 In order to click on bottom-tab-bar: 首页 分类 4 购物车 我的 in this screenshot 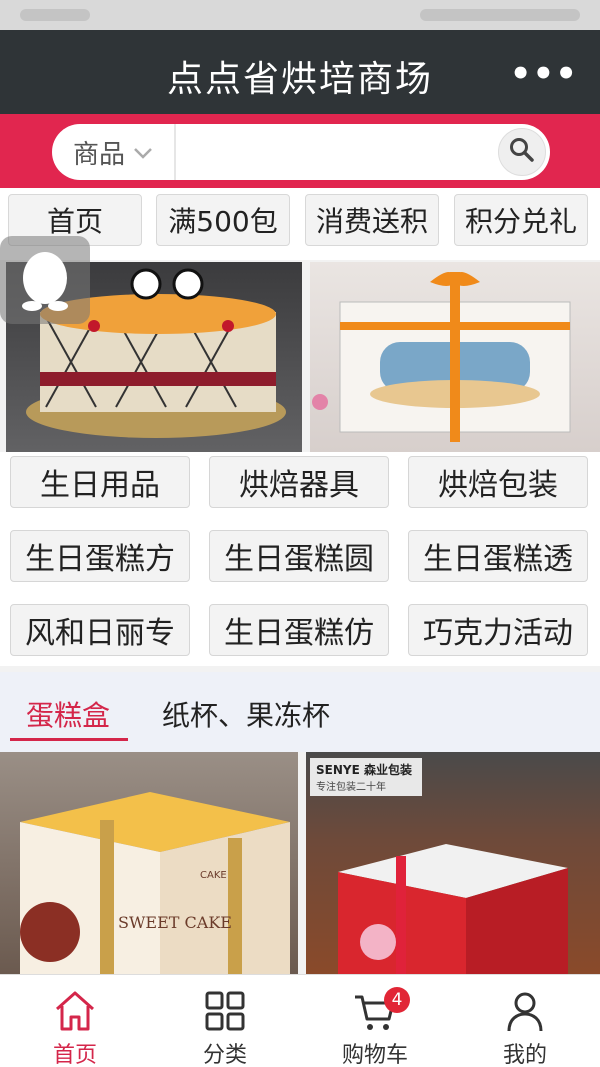, I will do `click(300, 1020)`.